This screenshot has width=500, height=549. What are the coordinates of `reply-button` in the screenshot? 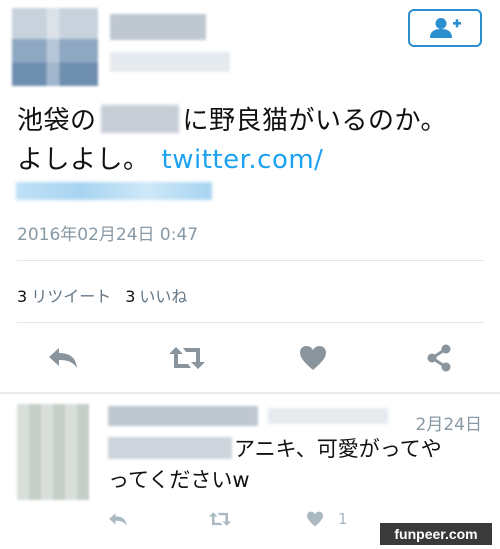 It's located at (63, 358).